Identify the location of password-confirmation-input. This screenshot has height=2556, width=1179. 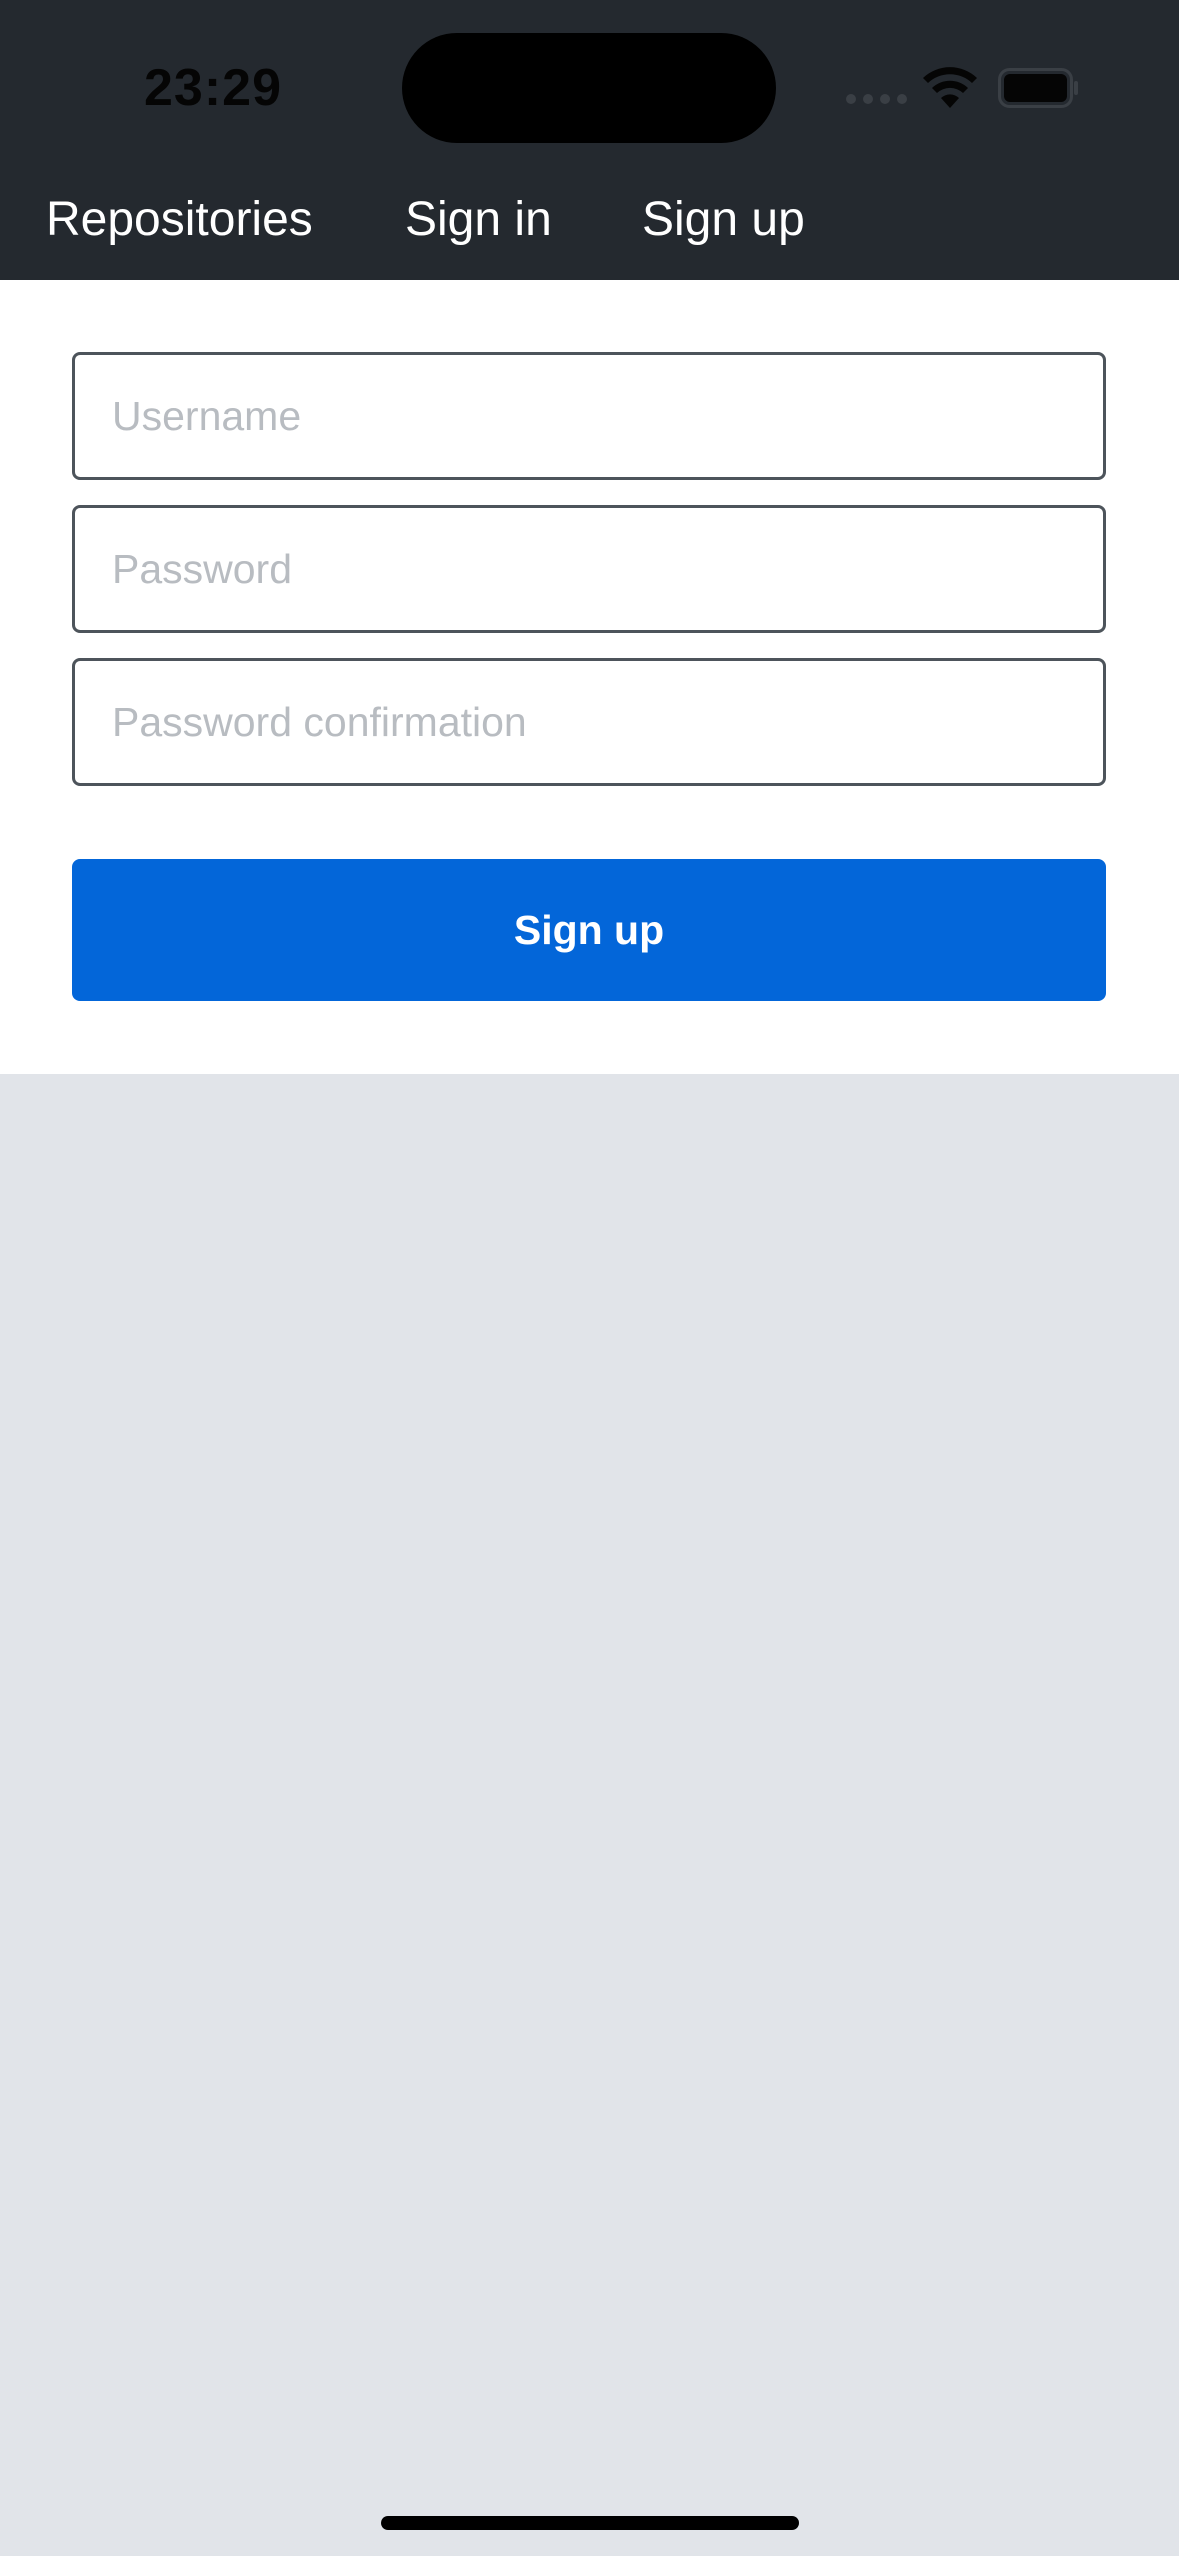
(589, 722).